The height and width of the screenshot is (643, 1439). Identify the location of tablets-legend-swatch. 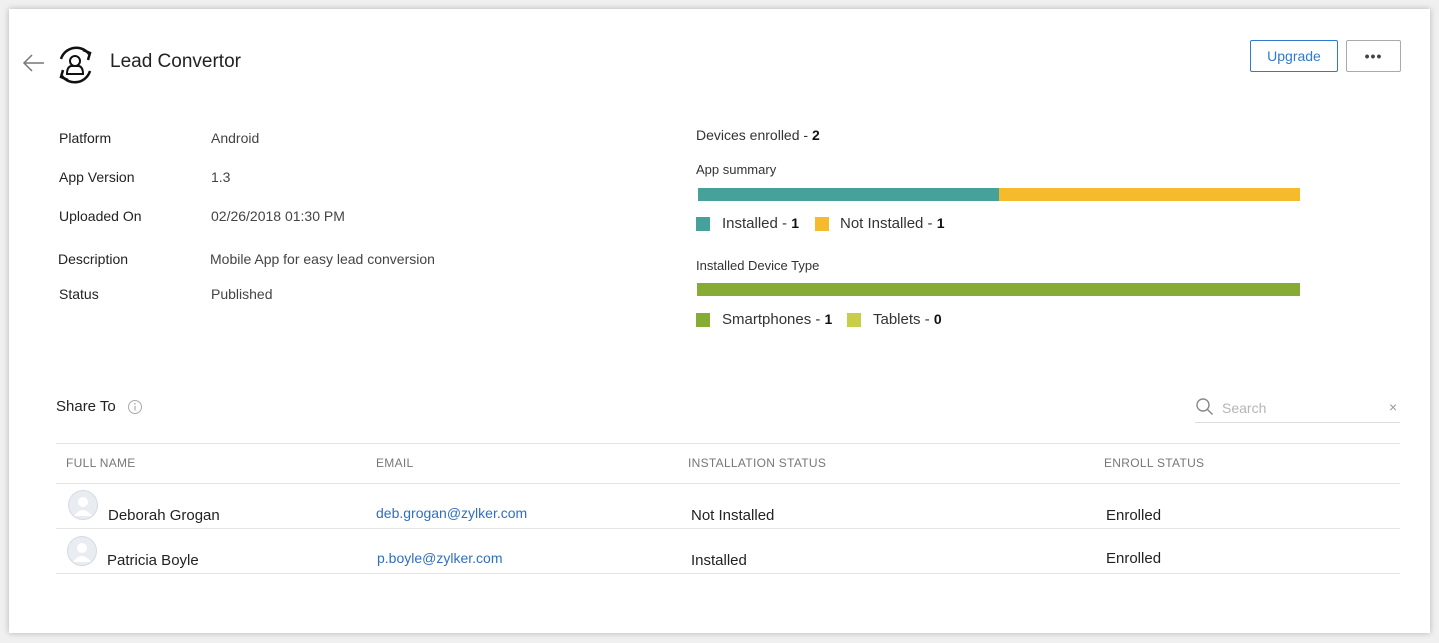
(854, 320).